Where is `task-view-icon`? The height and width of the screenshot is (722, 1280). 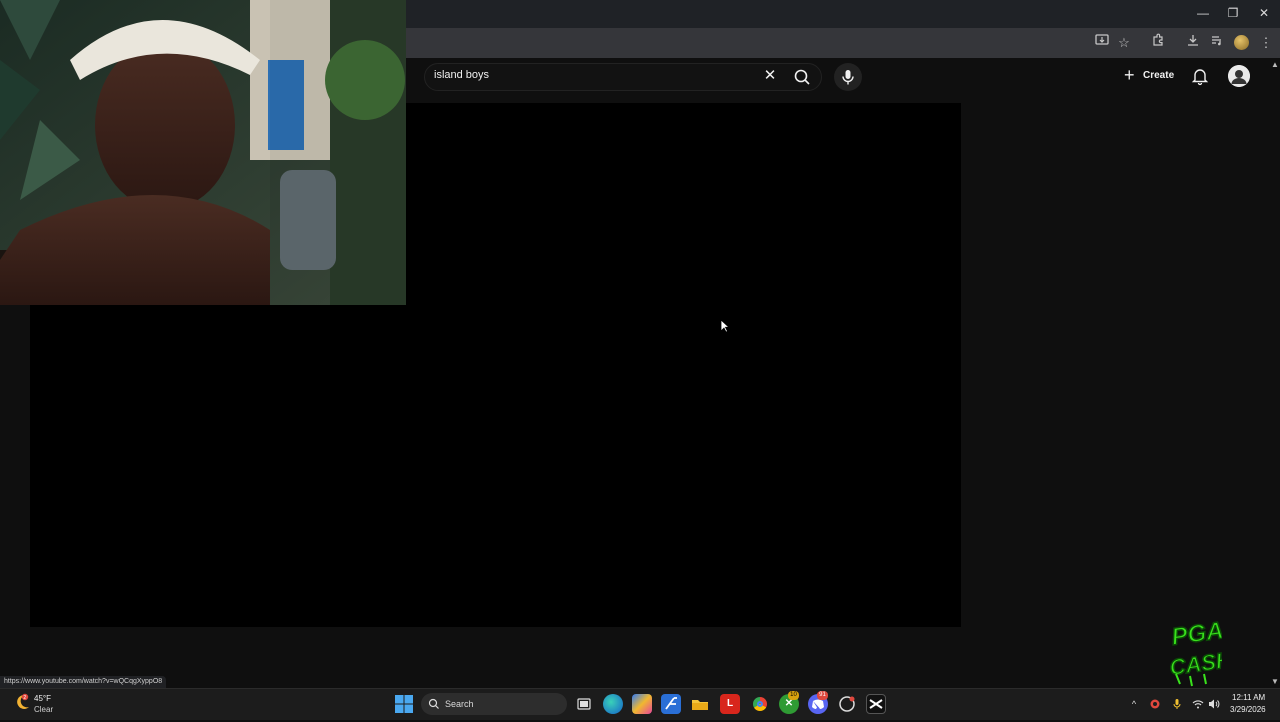
task-view-icon is located at coordinates (584, 704).